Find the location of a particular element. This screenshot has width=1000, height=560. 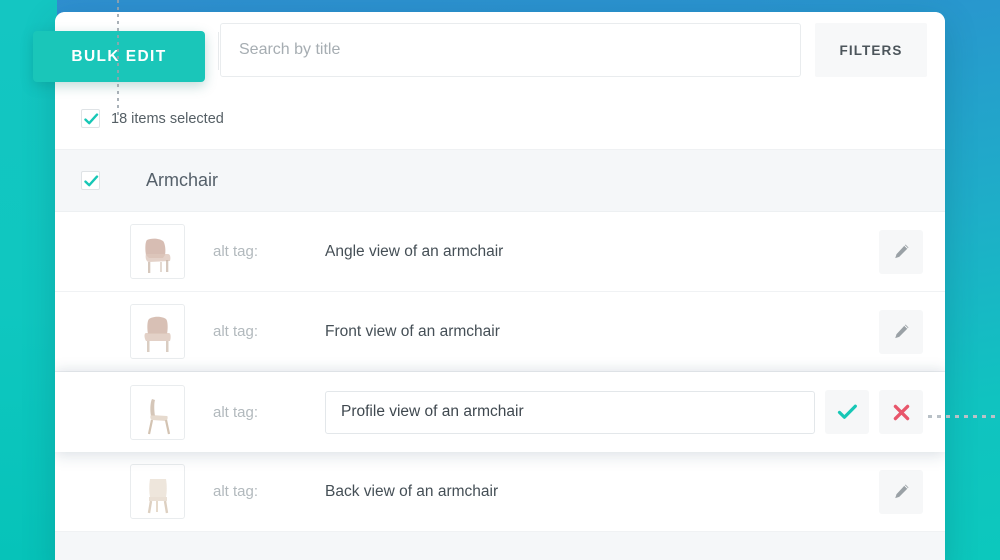

table-row: alt tag: Front view of an armchair is located at coordinates (500, 332).